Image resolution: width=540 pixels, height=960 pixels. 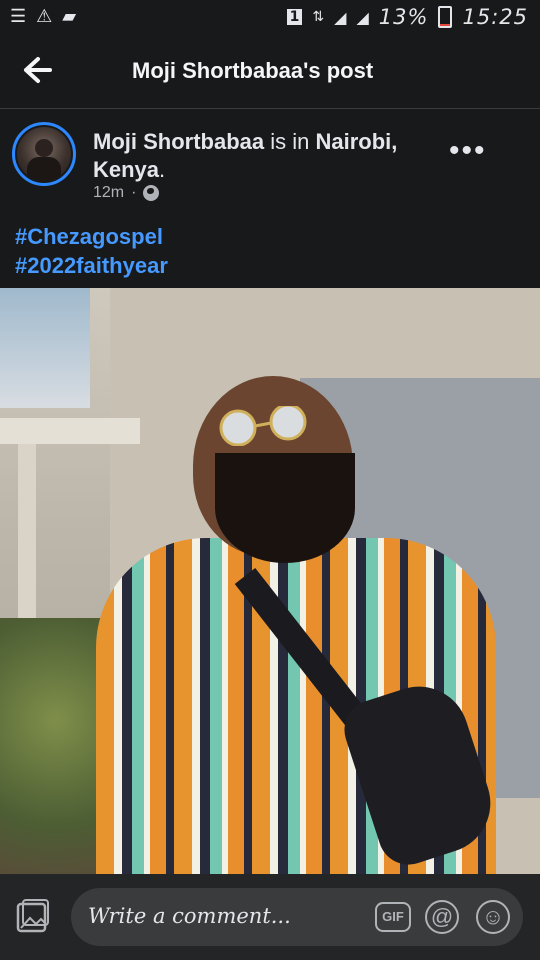 What do you see at coordinates (445, 17) in the screenshot?
I see `battery-icon` at bounding box center [445, 17].